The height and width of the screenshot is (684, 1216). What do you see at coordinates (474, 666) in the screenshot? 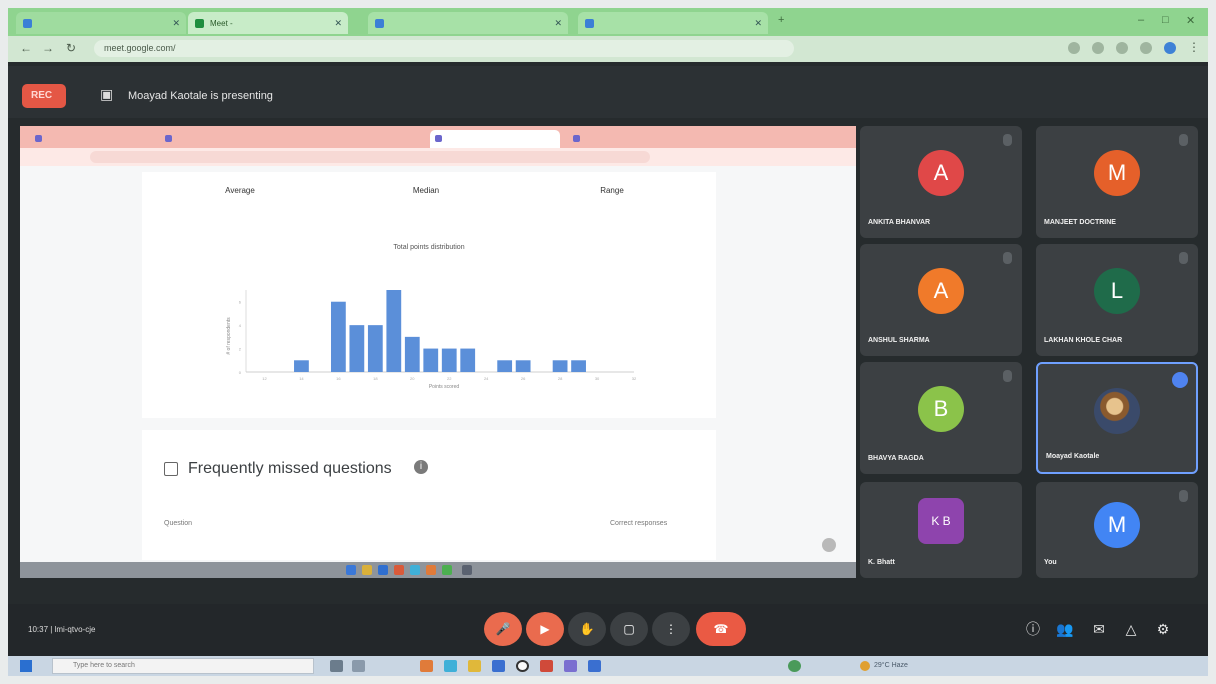
I see `file-explorer-icon` at bounding box center [474, 666].